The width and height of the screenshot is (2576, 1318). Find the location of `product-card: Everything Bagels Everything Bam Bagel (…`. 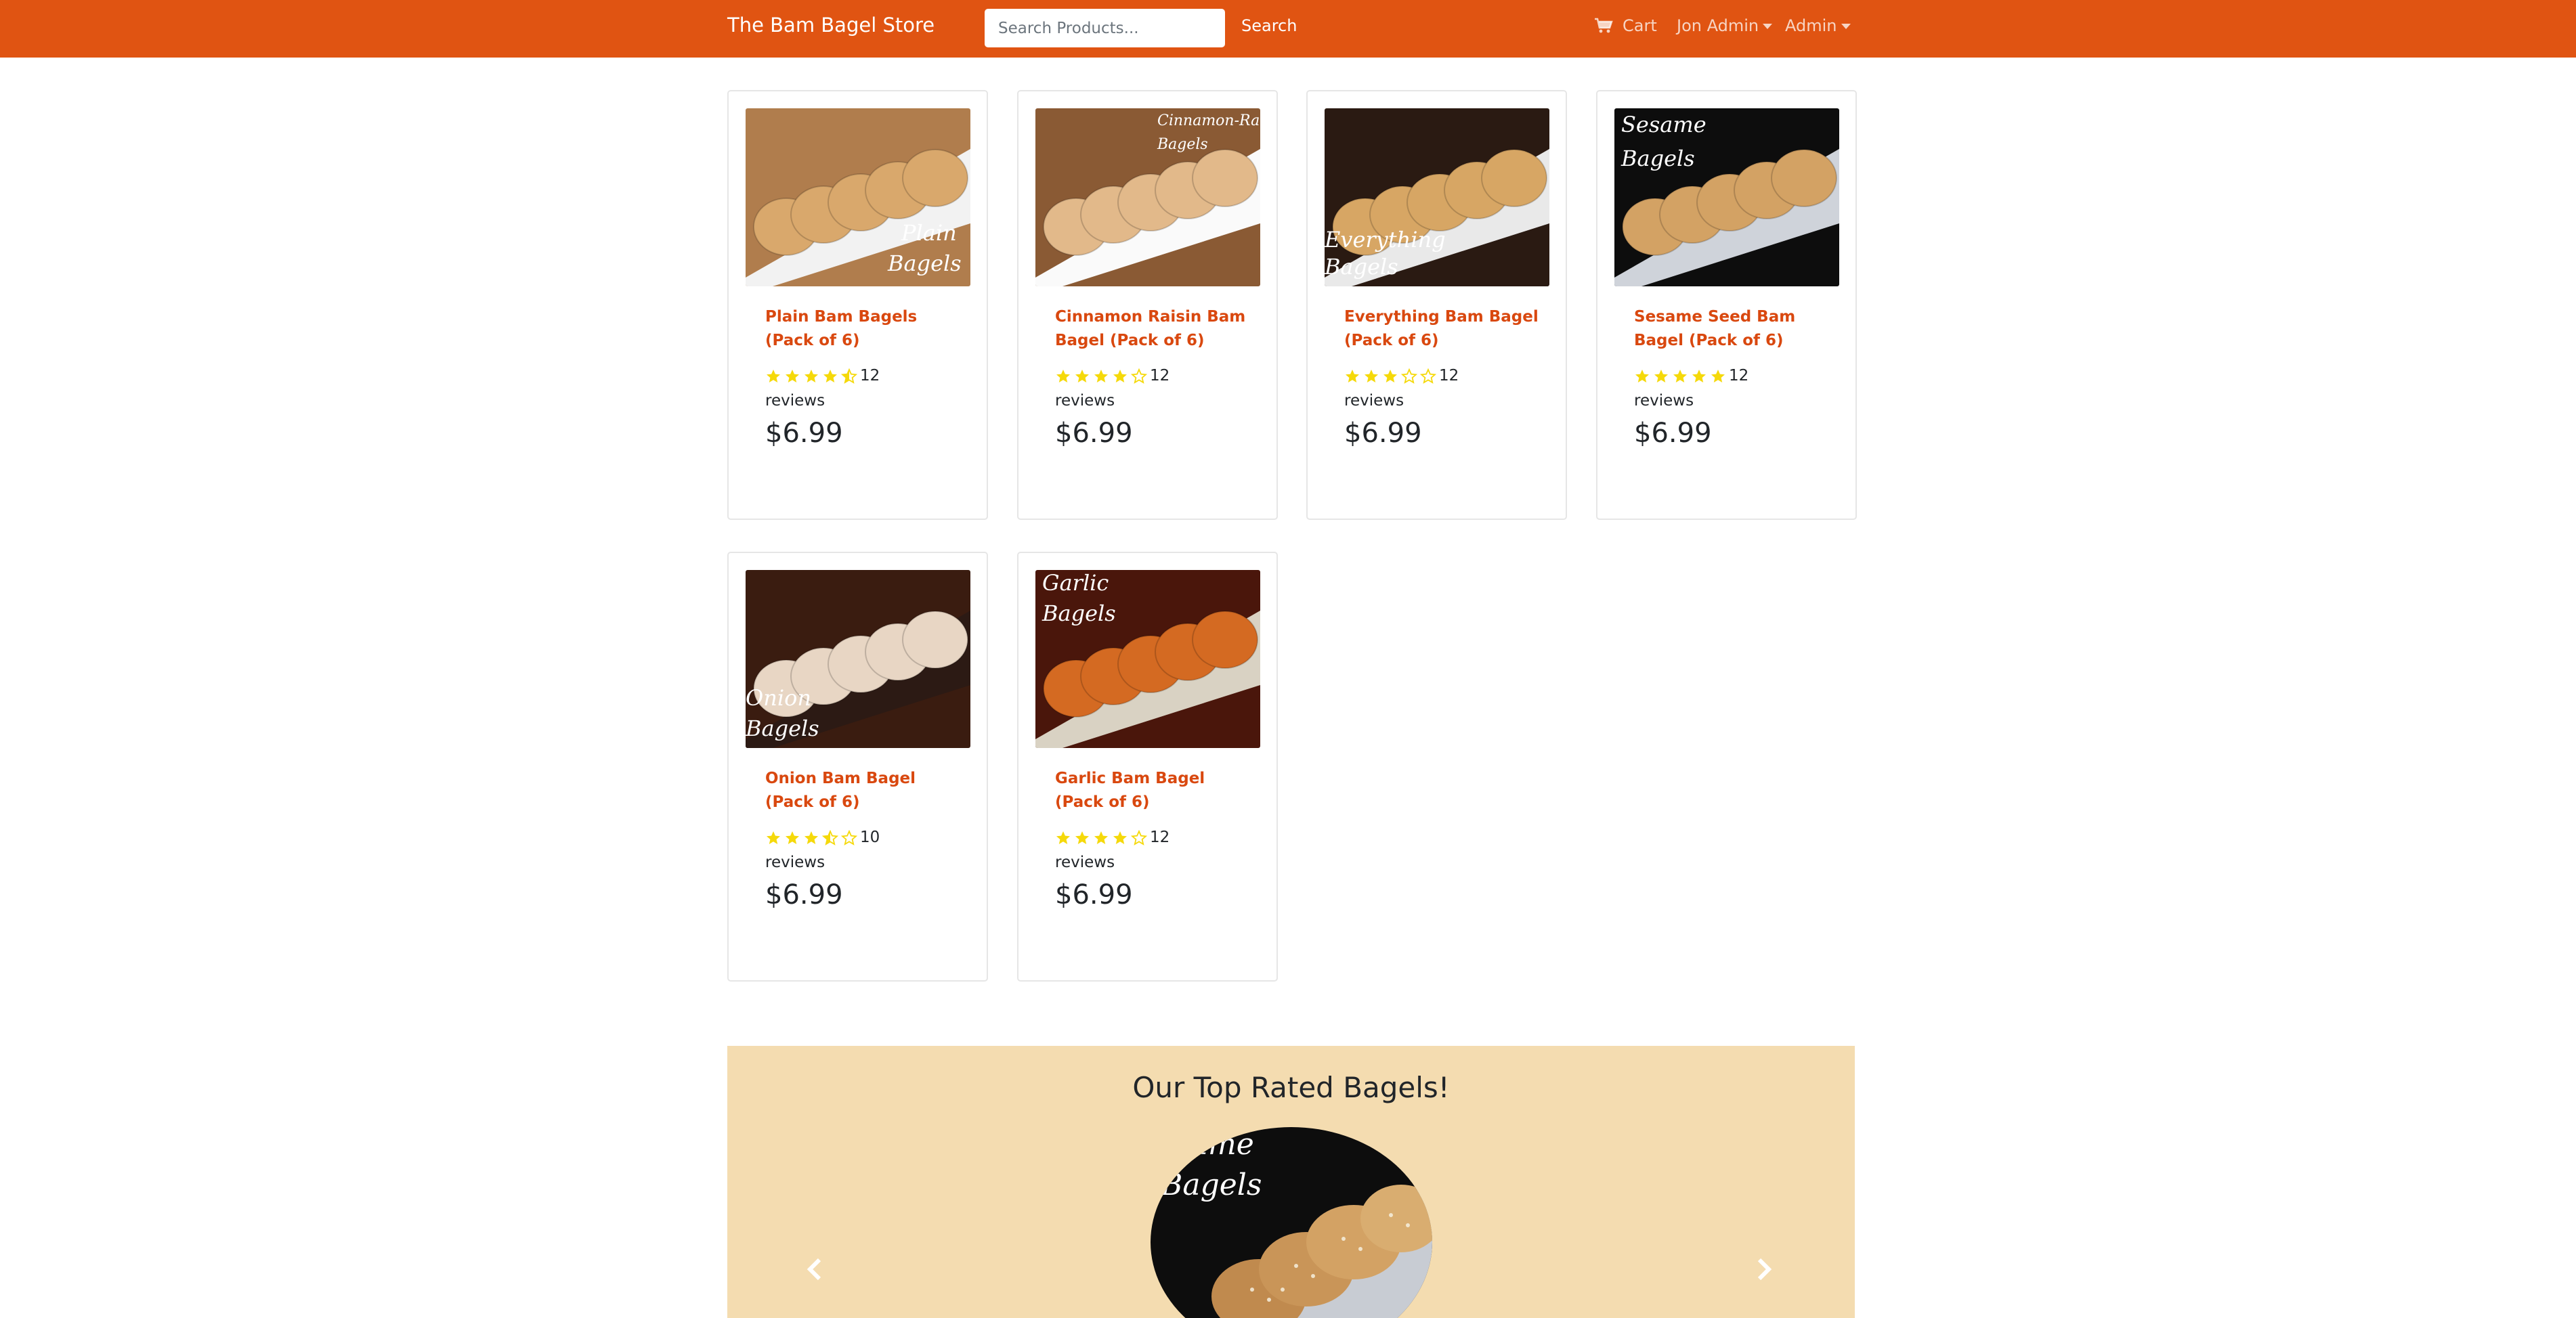

product-card: Everything Bagels Everything Bam Bagel (… is located at coordinates (1436, 305).